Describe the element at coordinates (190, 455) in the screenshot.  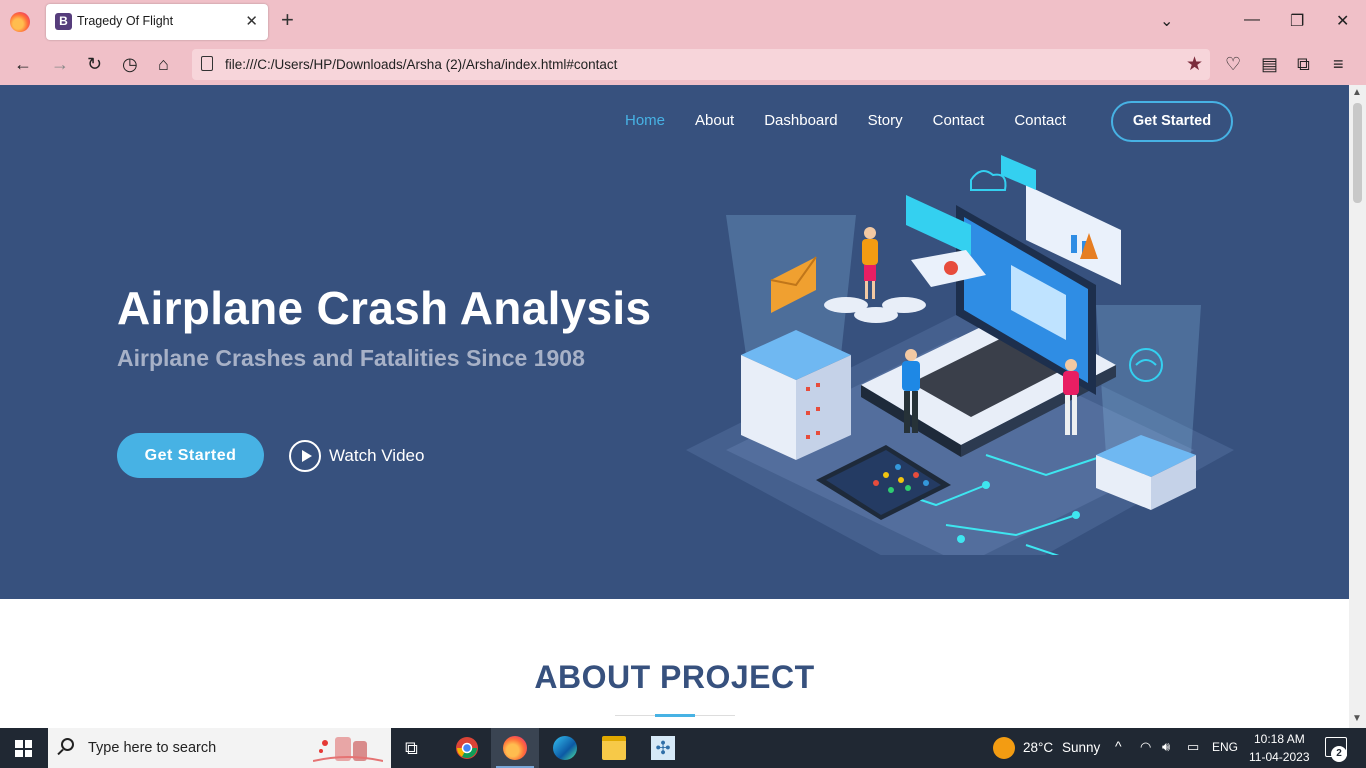
I see `get-started-button: Get Started` at that location.